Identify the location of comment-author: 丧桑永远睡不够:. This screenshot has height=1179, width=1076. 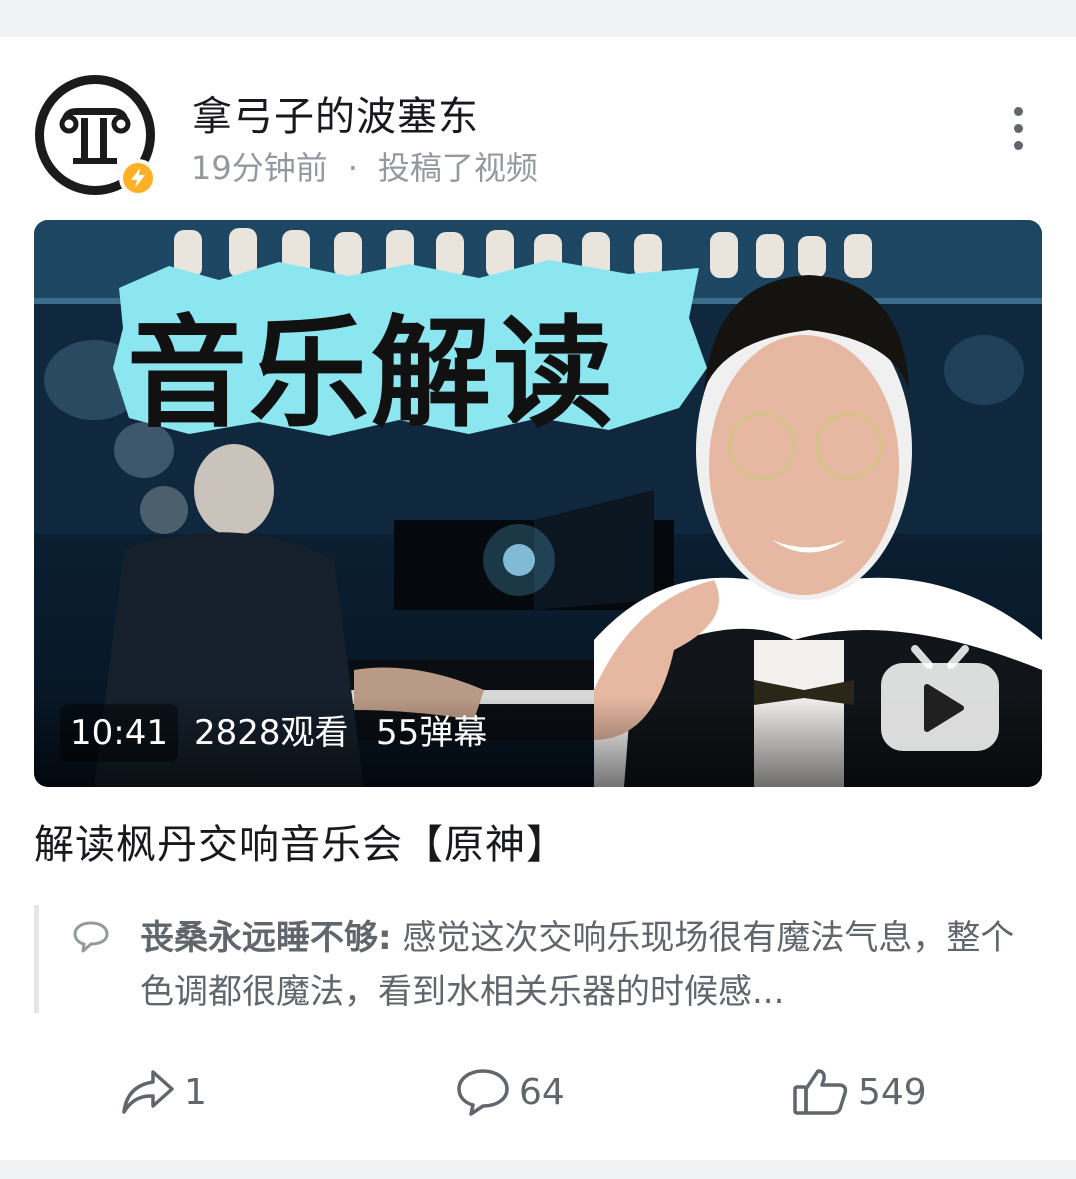
(266, 938).